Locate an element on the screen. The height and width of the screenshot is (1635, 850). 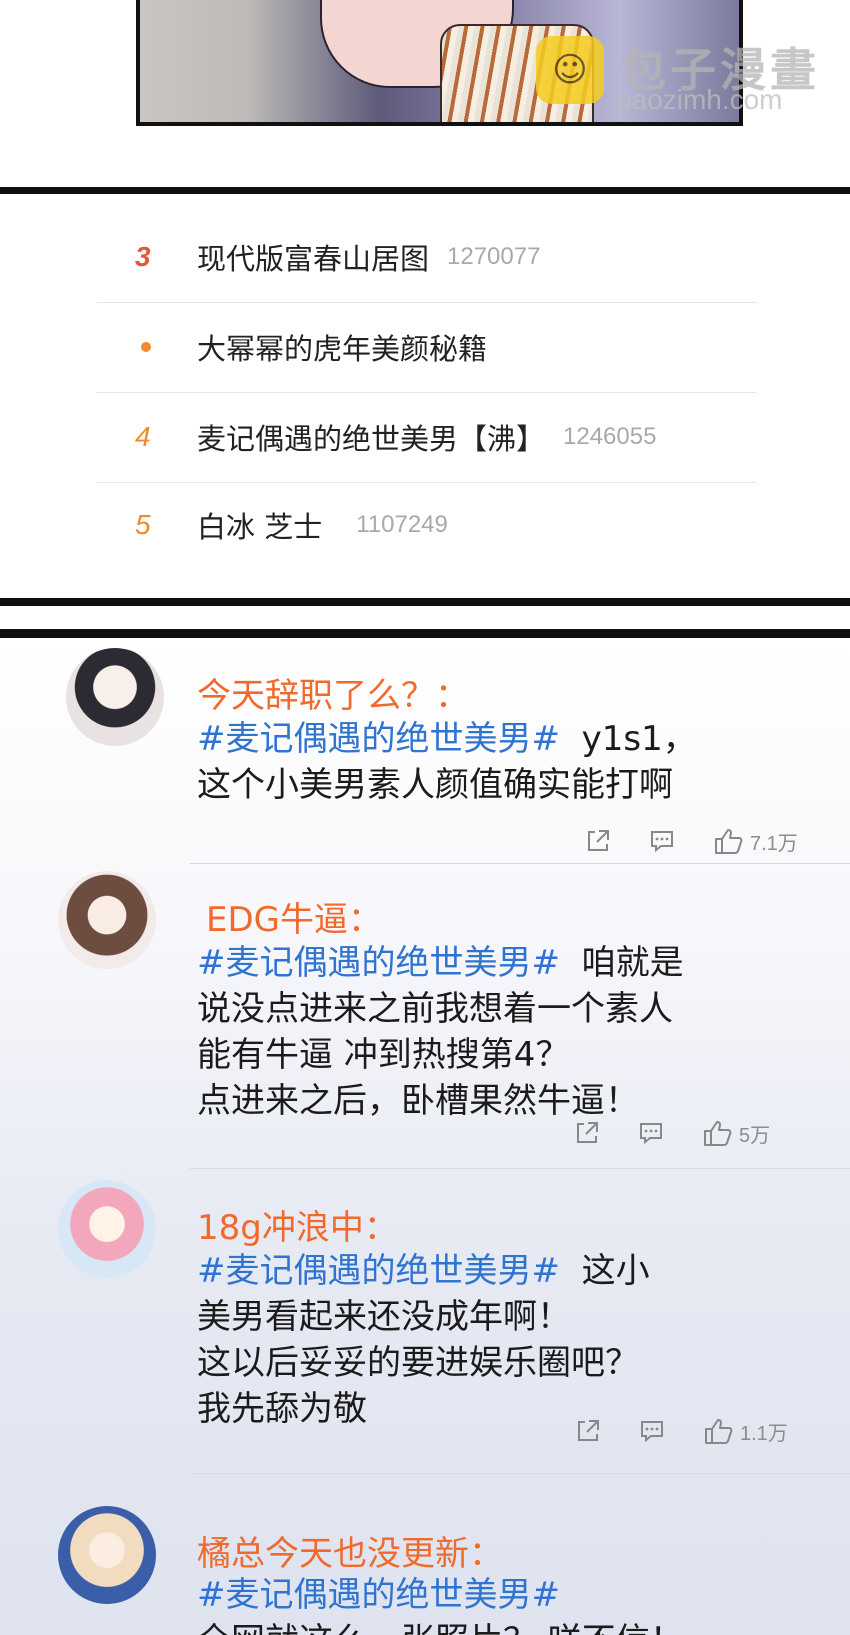
hot-search-item: 4 麦记偶遇的绝世美男【沸】 1246055 is located at coordinates (427, 437).